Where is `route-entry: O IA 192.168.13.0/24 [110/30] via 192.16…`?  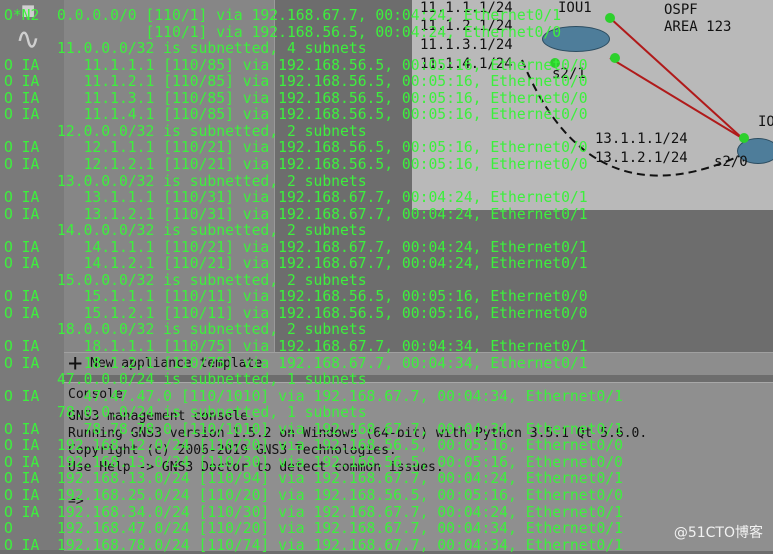
route-entry: O IA 192.168.13.0/24 [110/30] via 192.16… is located at coordinates (313, 462).